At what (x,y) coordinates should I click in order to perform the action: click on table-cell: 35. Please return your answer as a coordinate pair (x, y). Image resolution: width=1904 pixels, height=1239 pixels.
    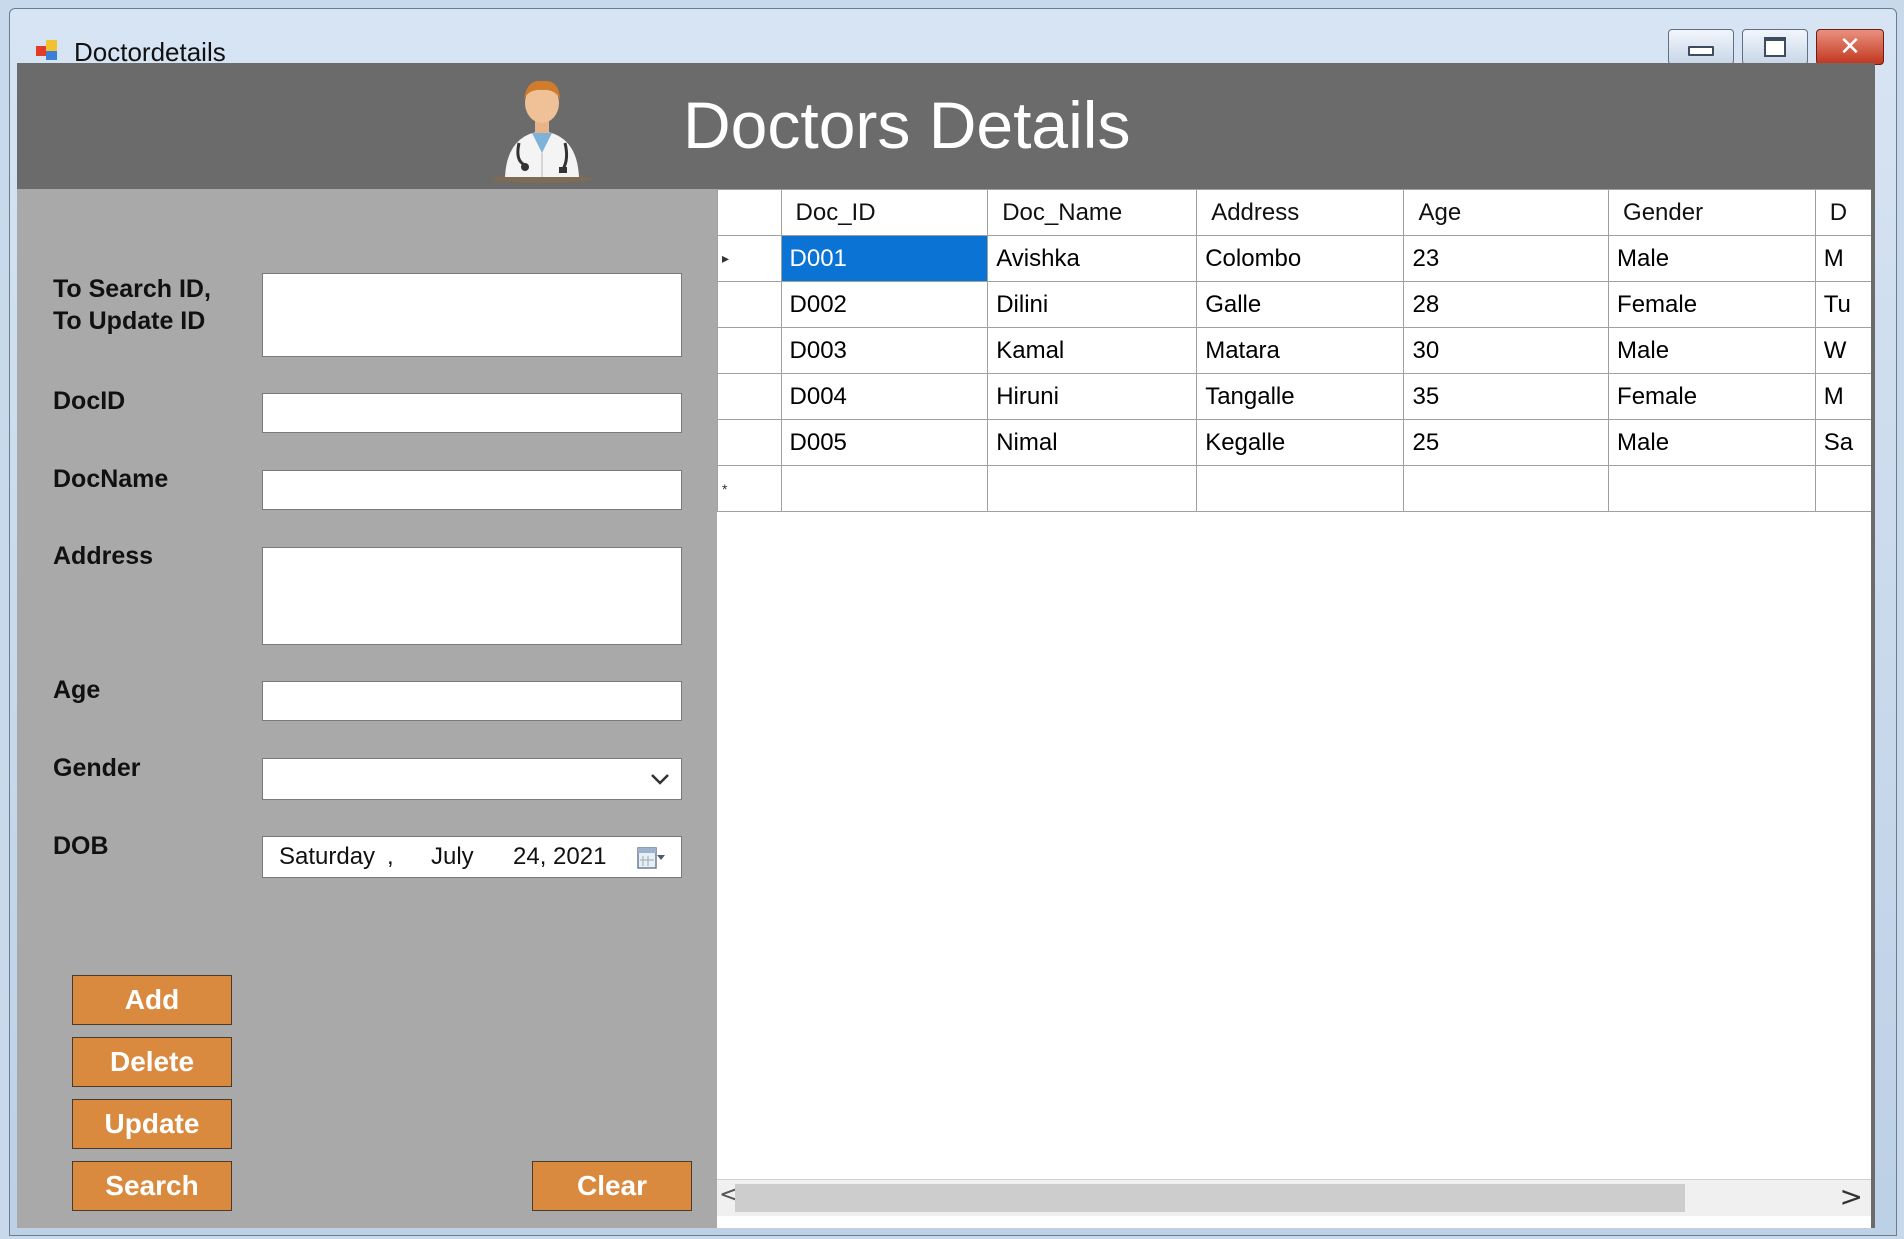
    Looking at the image, I should click on (1506, 396).